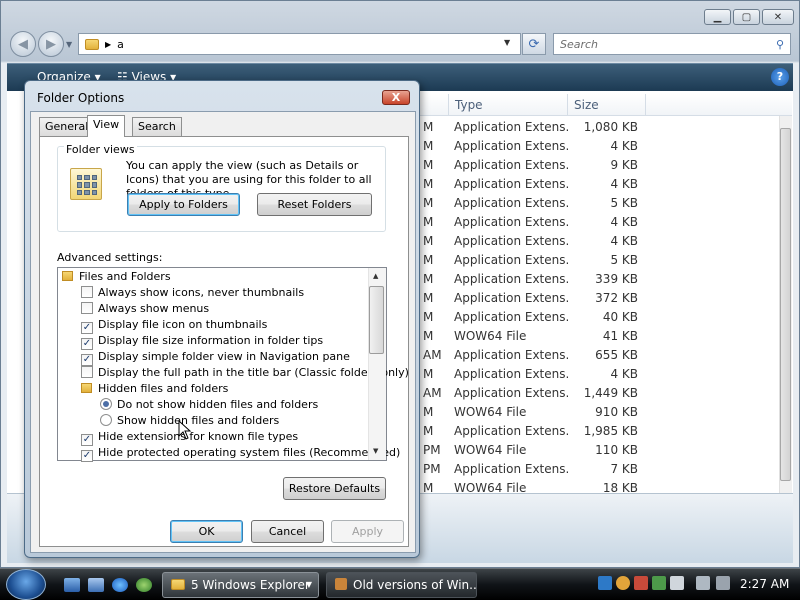 The width and height of the screenshot is (800, 600). Describe the element at coordinates (534, 44) in the screenshot. I see `refresh-button: ⟳` at that location.